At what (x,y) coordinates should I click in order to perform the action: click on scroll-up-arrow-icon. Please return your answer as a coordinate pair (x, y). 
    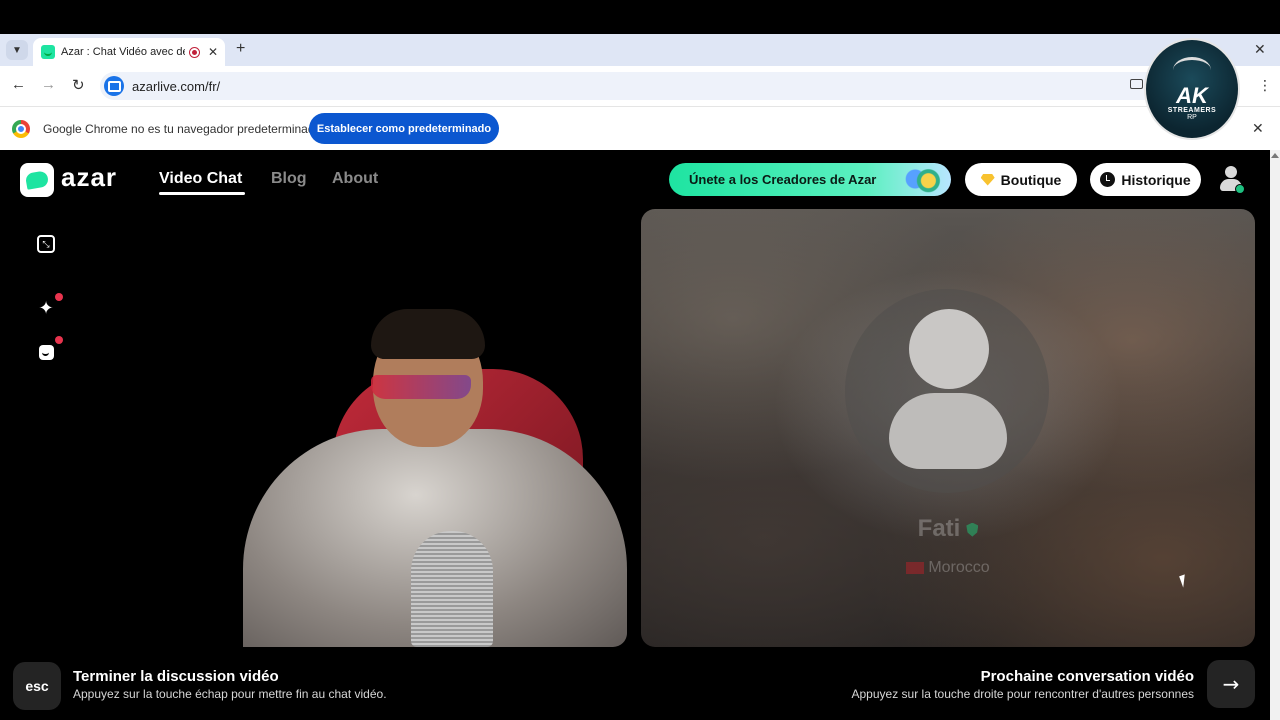
    Looking at the image, I should click on (1275, 155).